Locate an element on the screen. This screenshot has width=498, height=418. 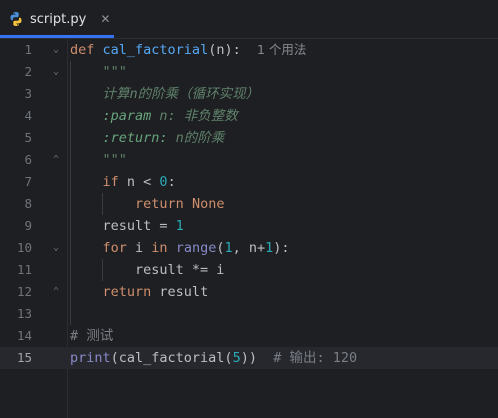
python-file-icon is located at coordinates (16, 19).